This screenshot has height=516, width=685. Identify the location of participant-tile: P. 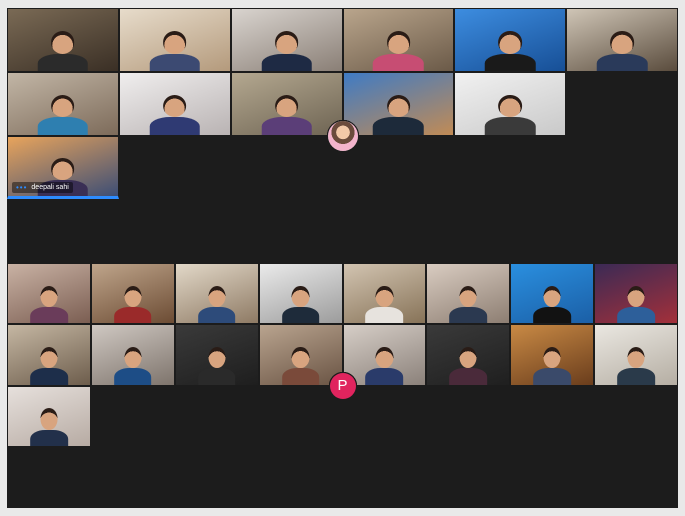
(342, 385).